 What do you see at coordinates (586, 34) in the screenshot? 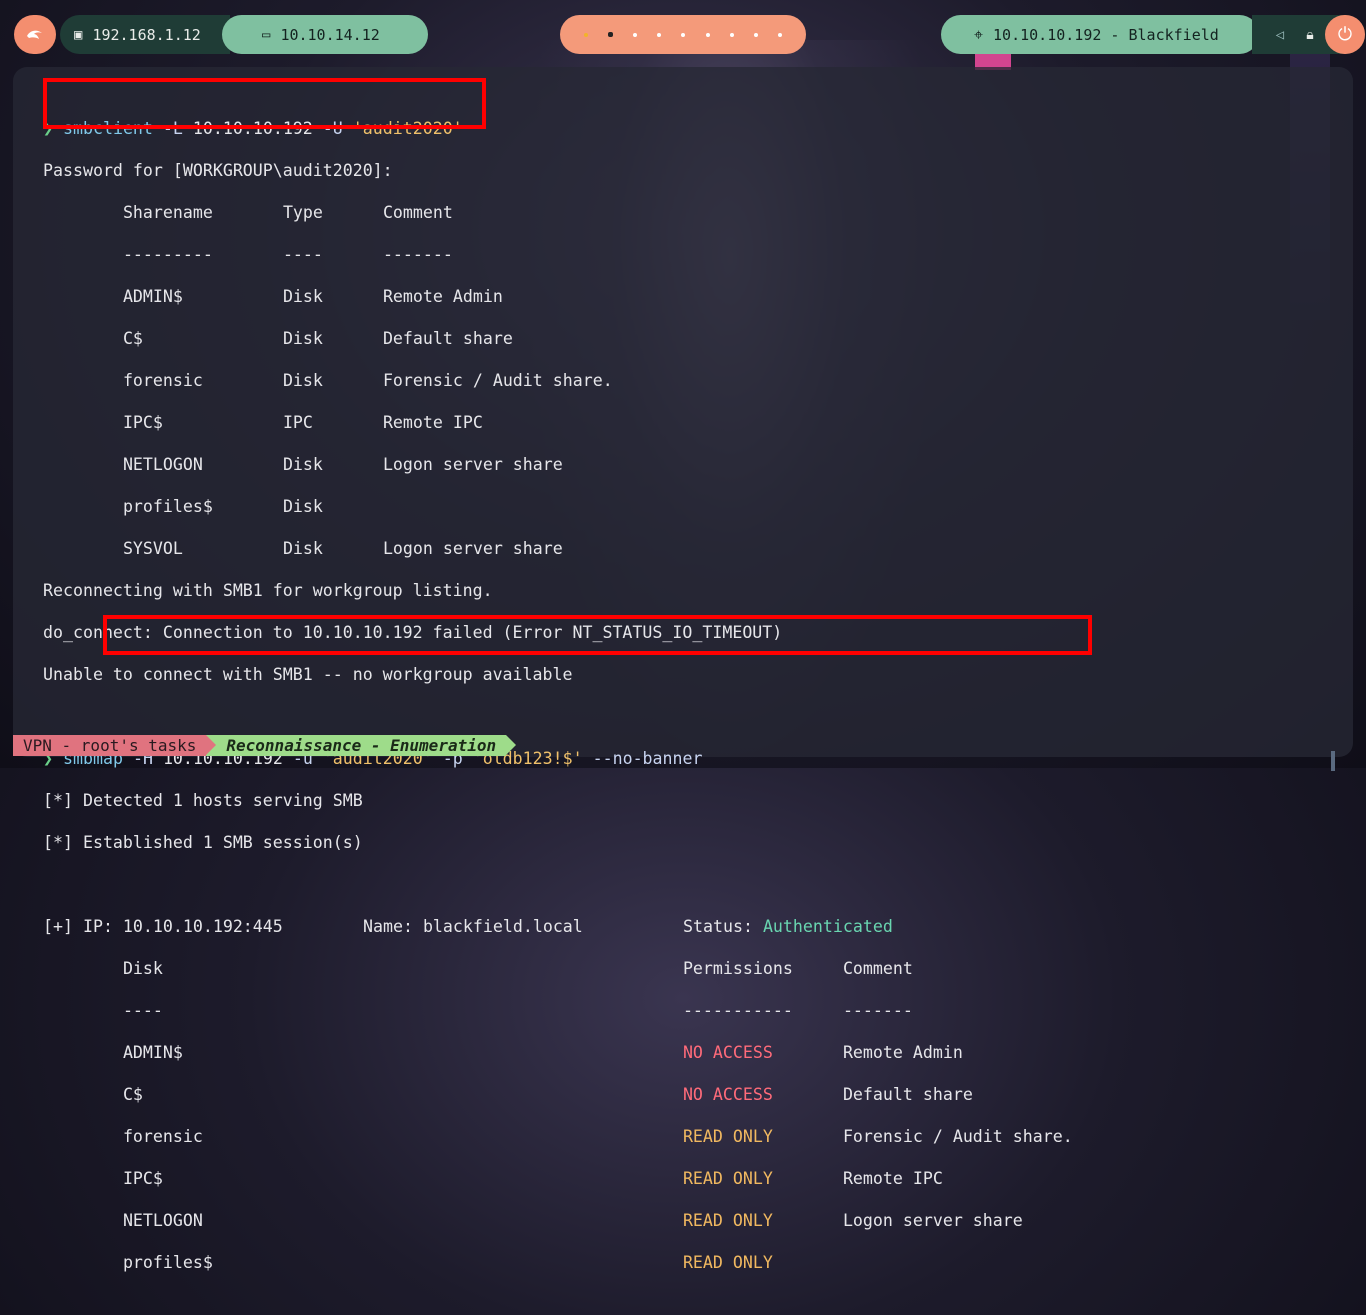
I see `workspace-1-dot` at bounding box center [586, 34].